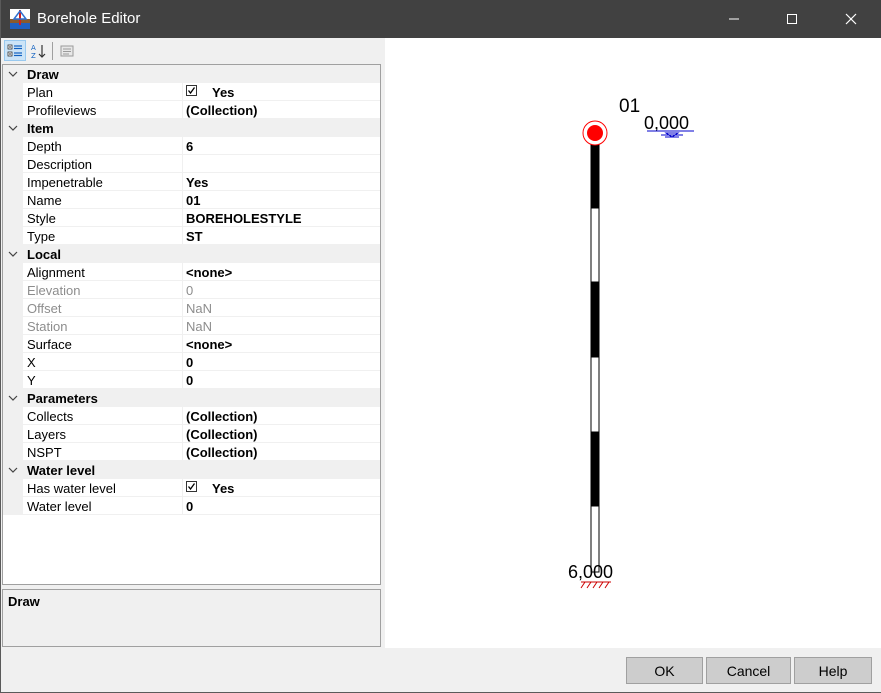 The width and height of the screenshot is (881, 693). What do you see at coordinates (748, 670) in the screenshot?
I see `cancel-button: Cancel` at bounding box center [748, 670].